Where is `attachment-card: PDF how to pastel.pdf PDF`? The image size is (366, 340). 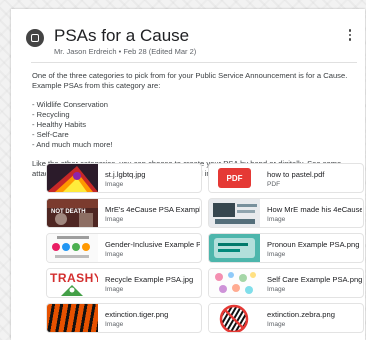
attachment-card: PDF how to pastel.pdf PDF is located at coordinates (286, 178).